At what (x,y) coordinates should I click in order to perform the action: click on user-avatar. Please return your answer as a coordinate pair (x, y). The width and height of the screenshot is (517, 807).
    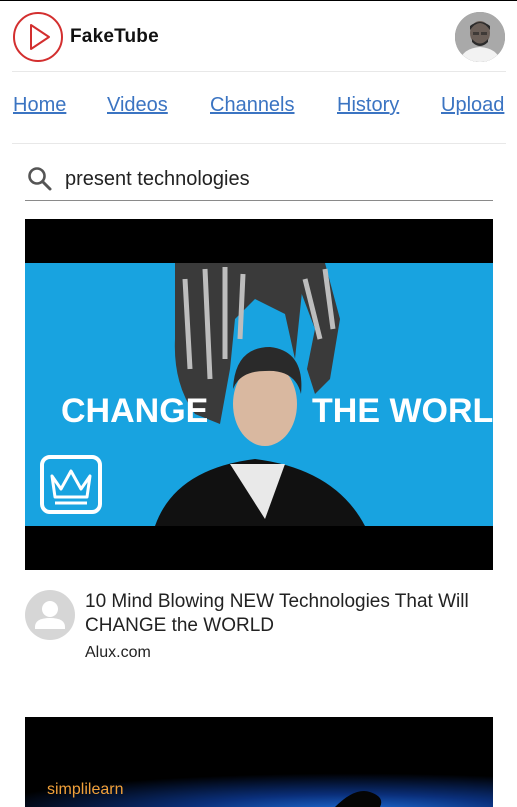
    Looking at the image, I should click on (480, 37).